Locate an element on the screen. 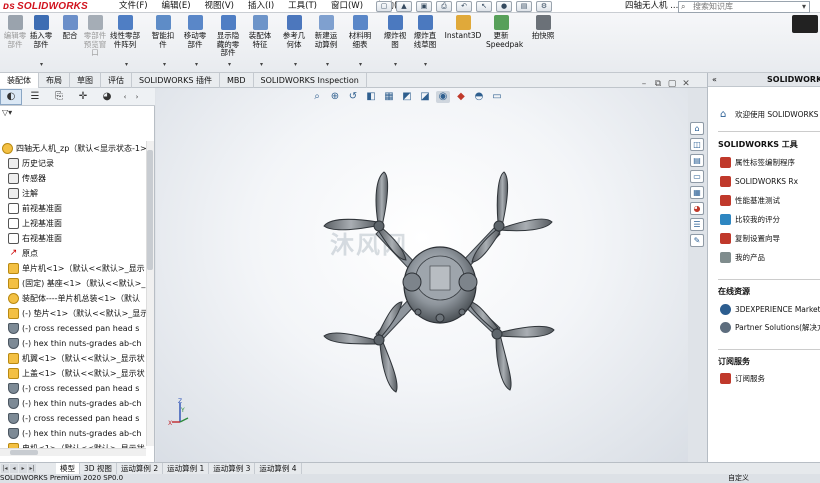  tool-link: 属性标签编制程序 is located at coordinates (757, 162).